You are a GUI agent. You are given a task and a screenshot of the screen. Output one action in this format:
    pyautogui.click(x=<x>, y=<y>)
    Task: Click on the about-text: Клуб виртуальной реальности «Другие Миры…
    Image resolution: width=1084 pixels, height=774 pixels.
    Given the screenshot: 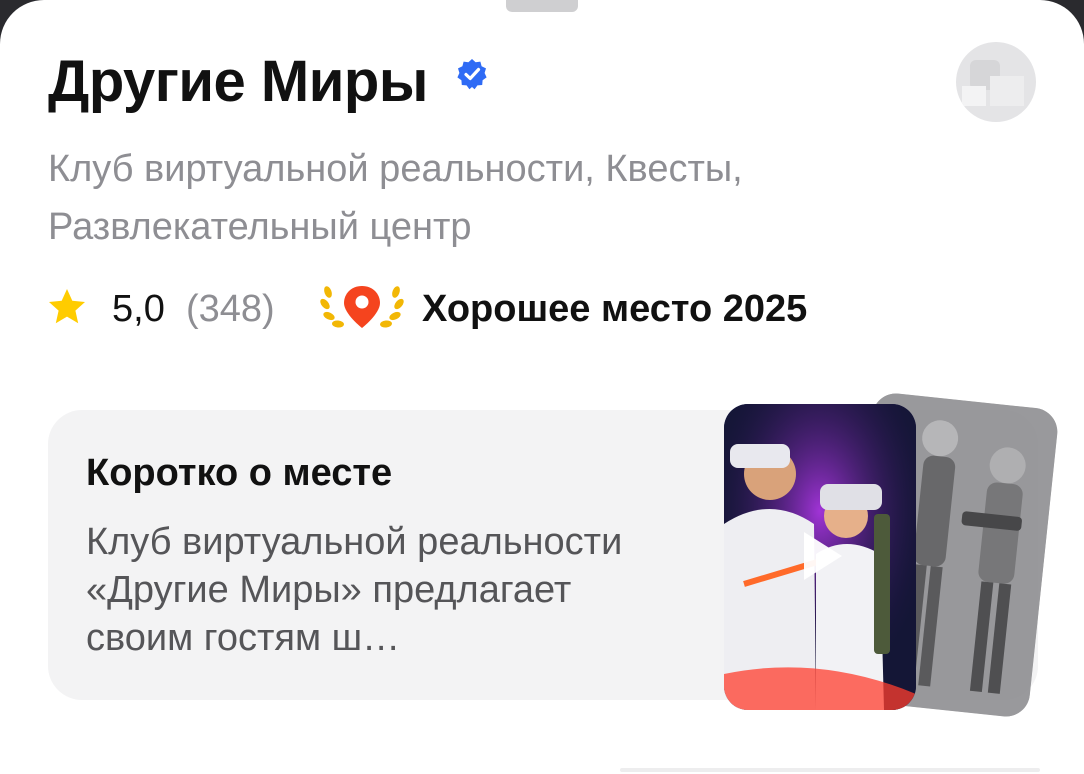 What is the action you would take?
    pyautogui.click(x=354, y=590)
    